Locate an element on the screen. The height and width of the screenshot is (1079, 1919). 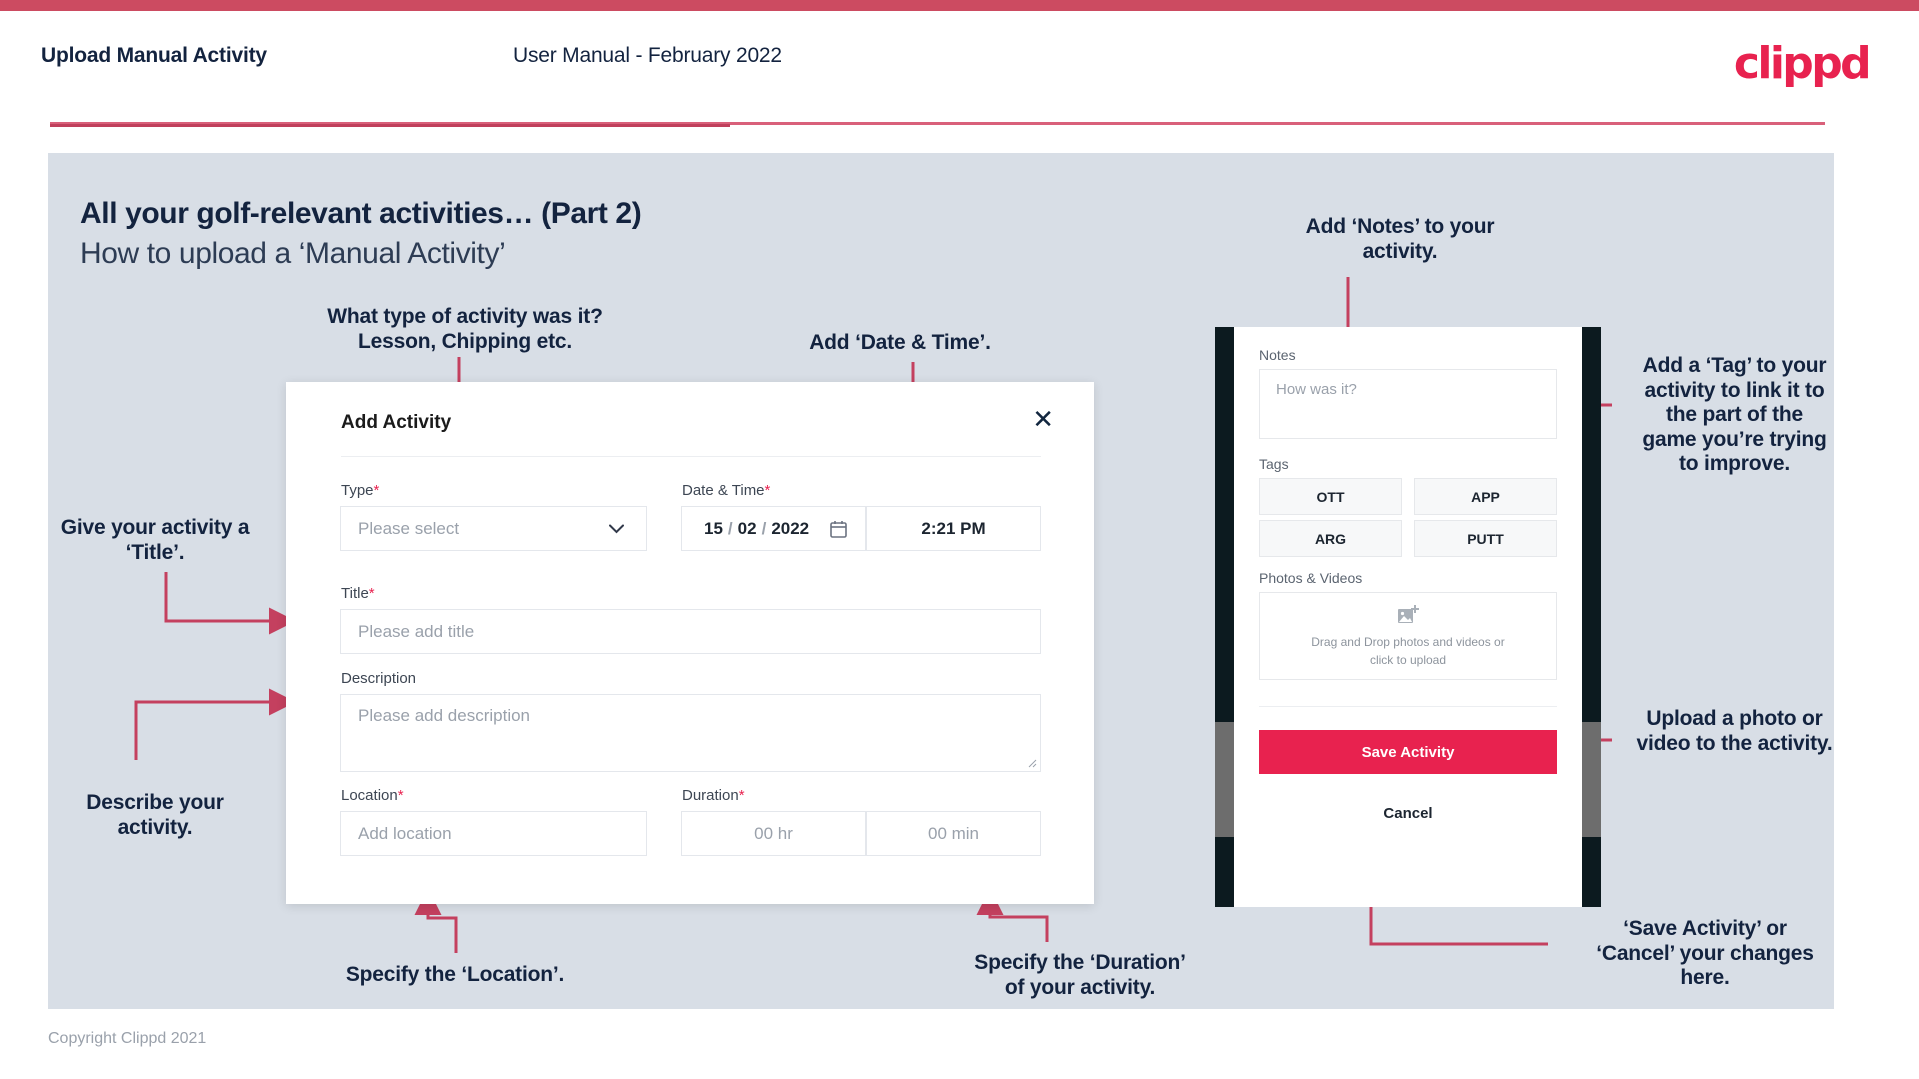
dialog-title: Add Activity is located at coordinates (396, 422).